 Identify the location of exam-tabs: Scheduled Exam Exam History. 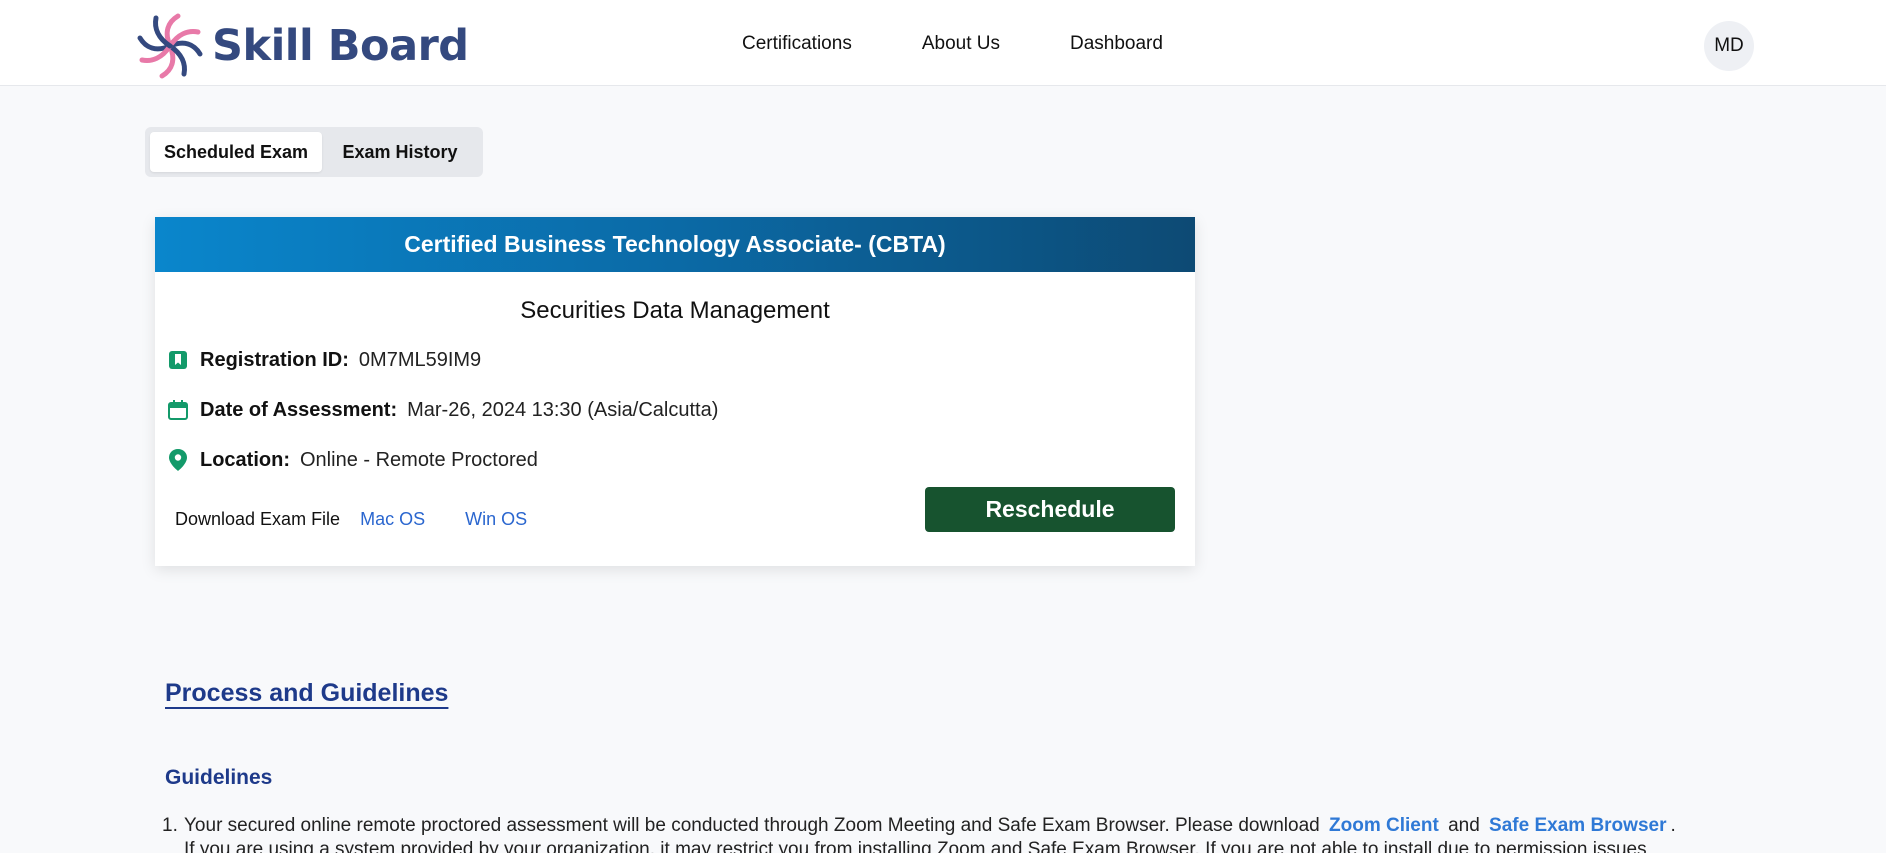
(314, 152).